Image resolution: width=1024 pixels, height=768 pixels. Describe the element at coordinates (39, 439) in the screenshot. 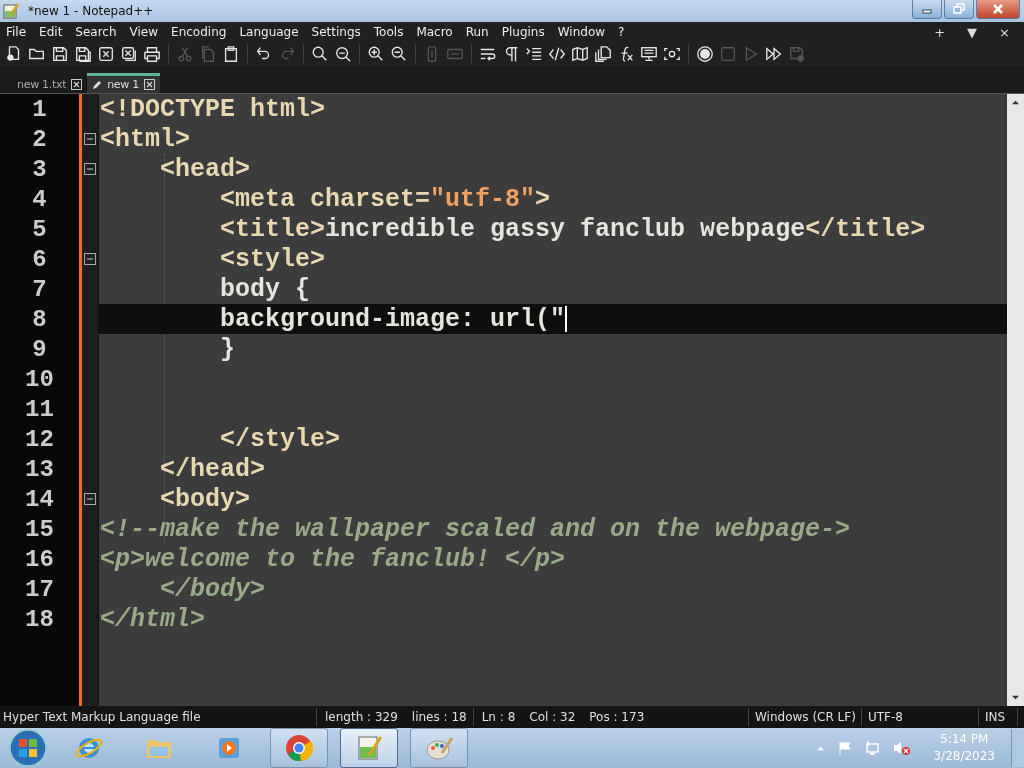

I see `line-number: 12` at that location.